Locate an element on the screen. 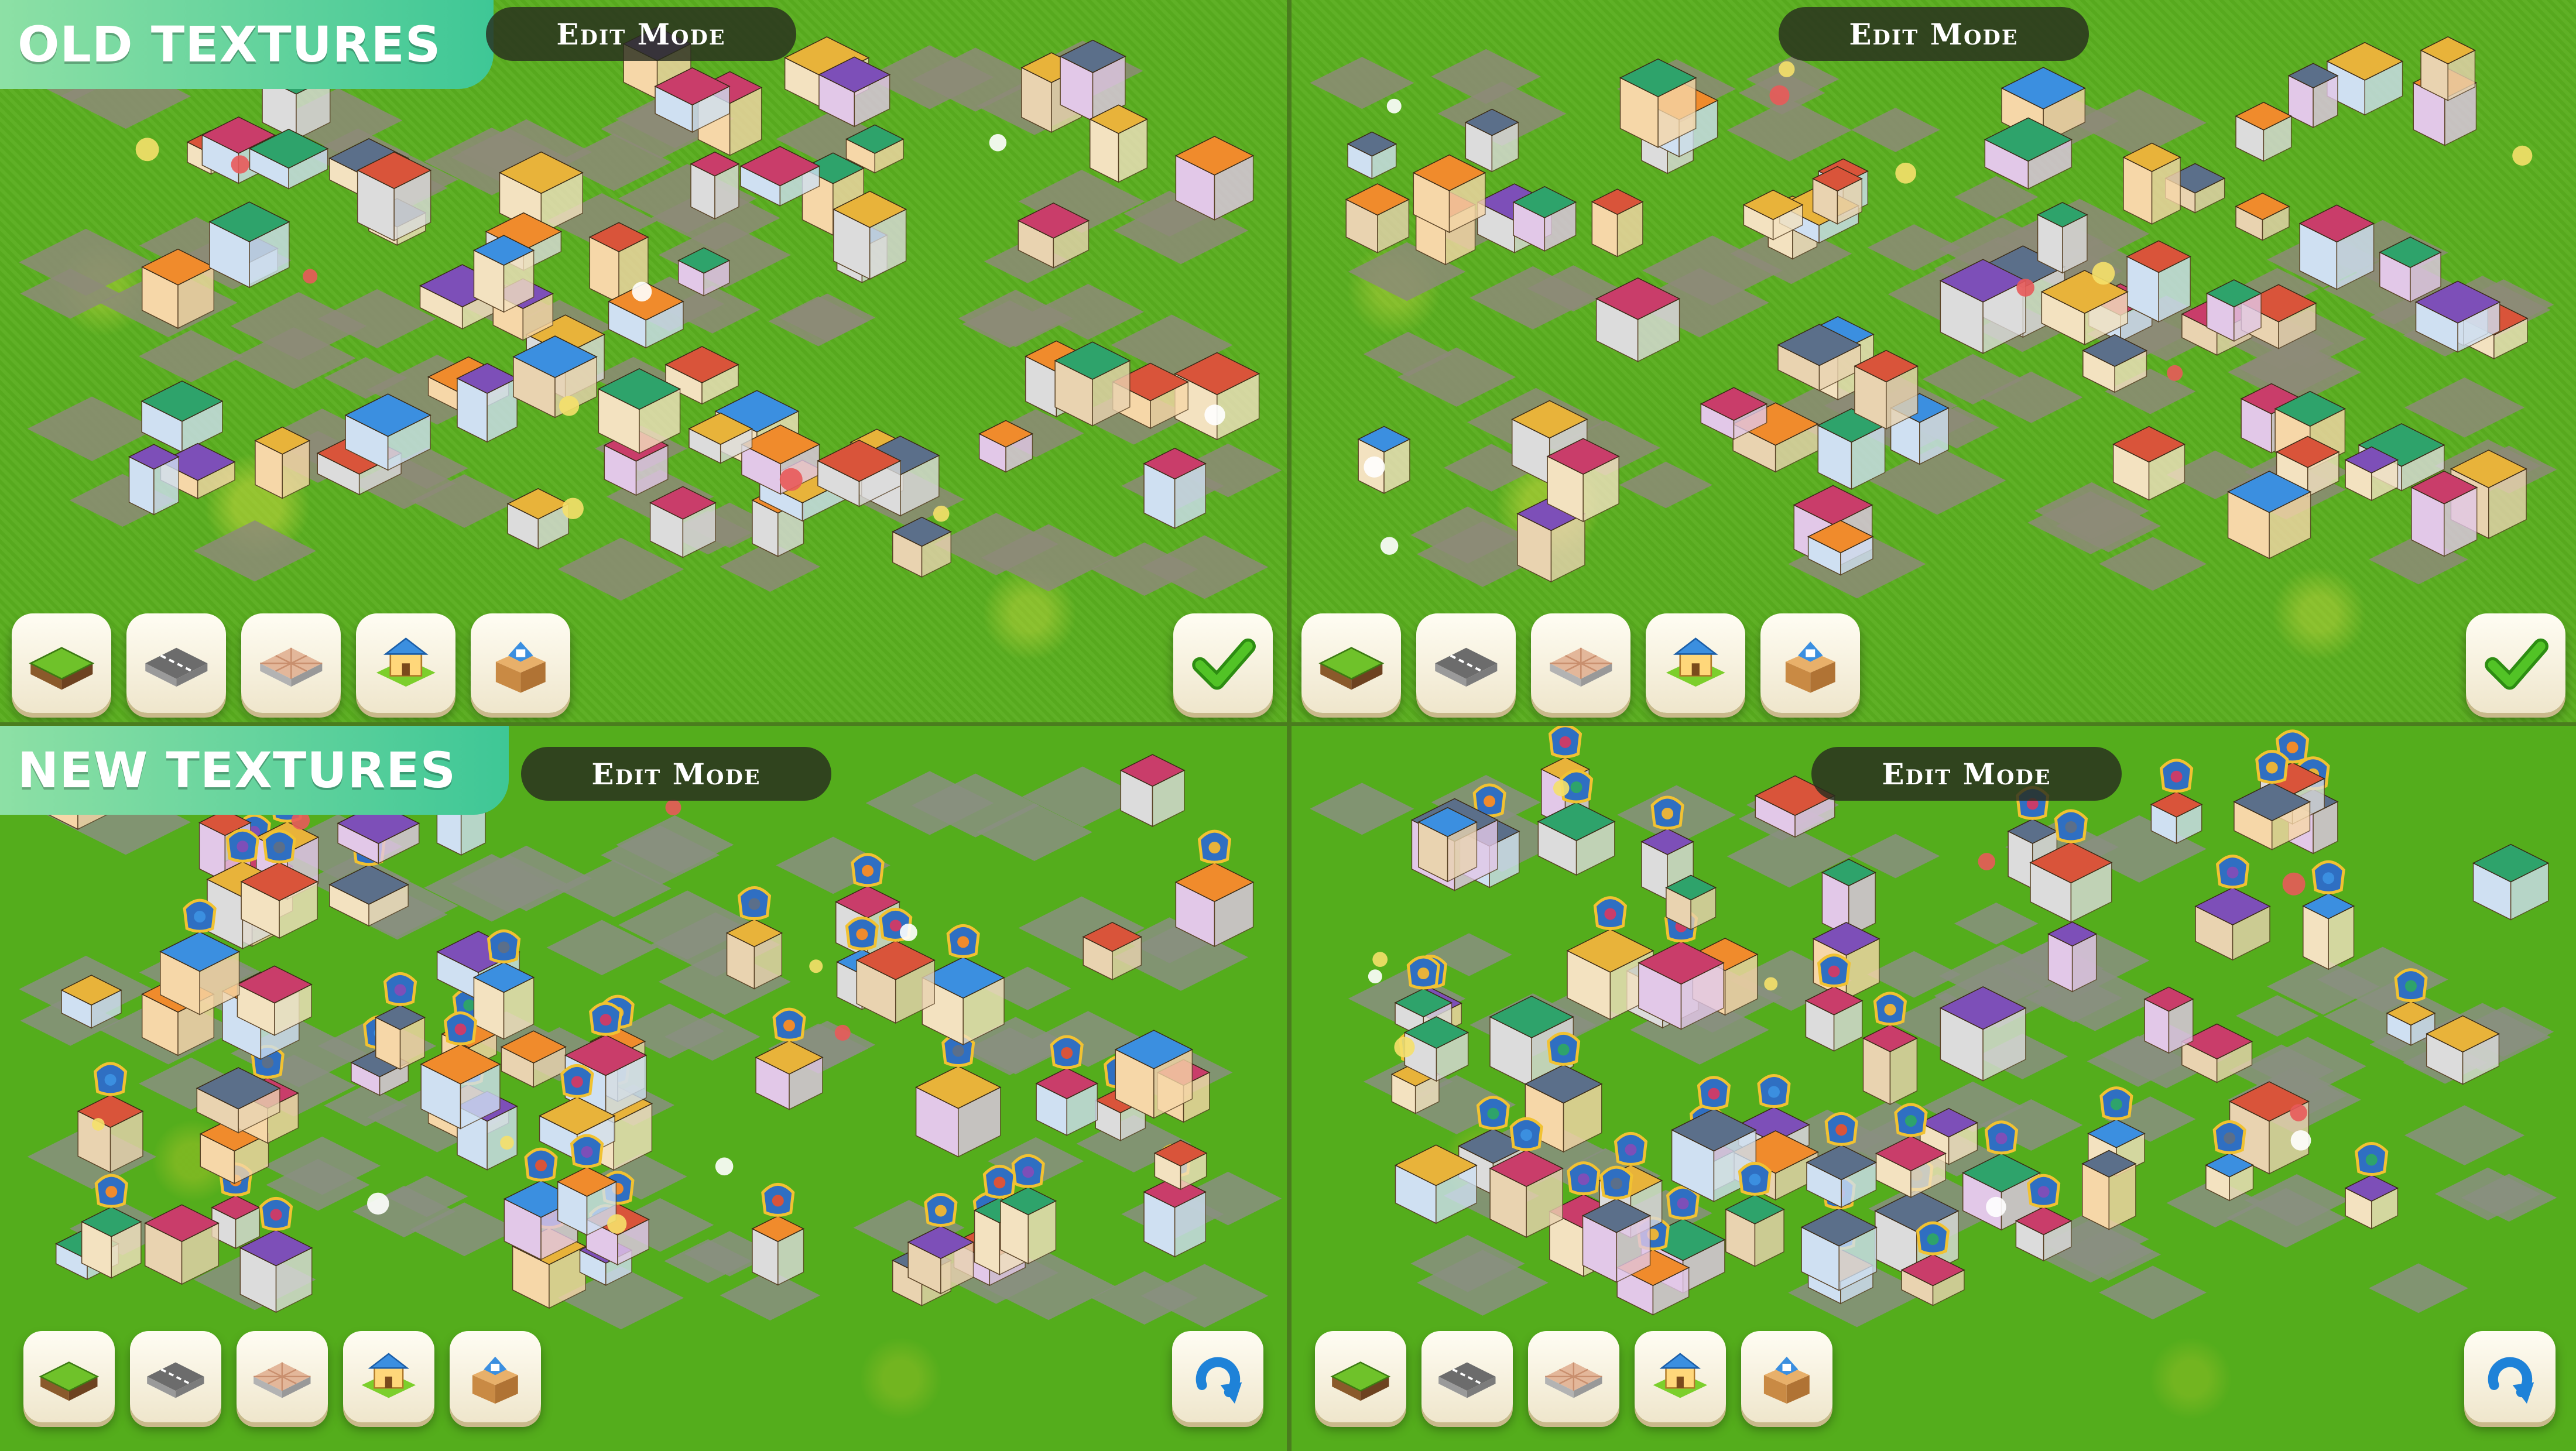 Image resolution: width=2576 pixels, height=1451 pixels. new-textures-banner: NEW TEXTURES is located at coordinates (254, 770).